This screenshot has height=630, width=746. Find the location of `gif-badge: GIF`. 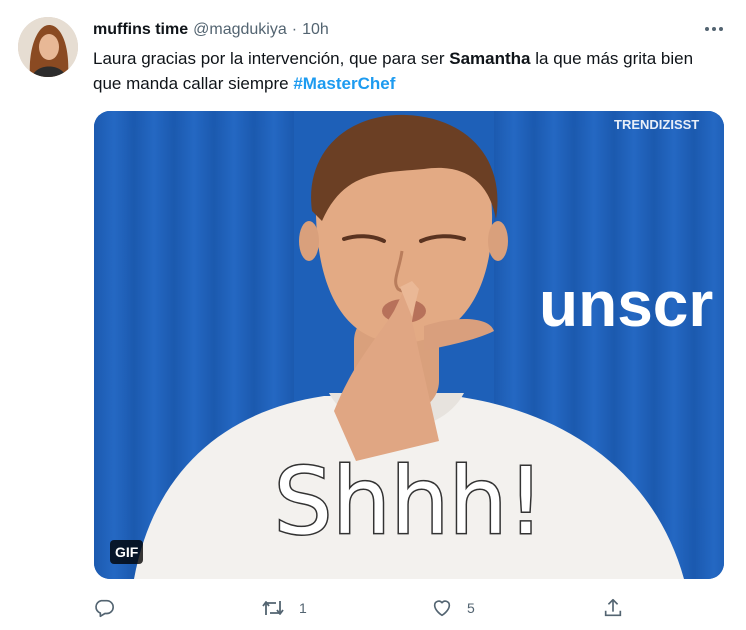

gif-badge: GIF is located at coordinates (127, 552).